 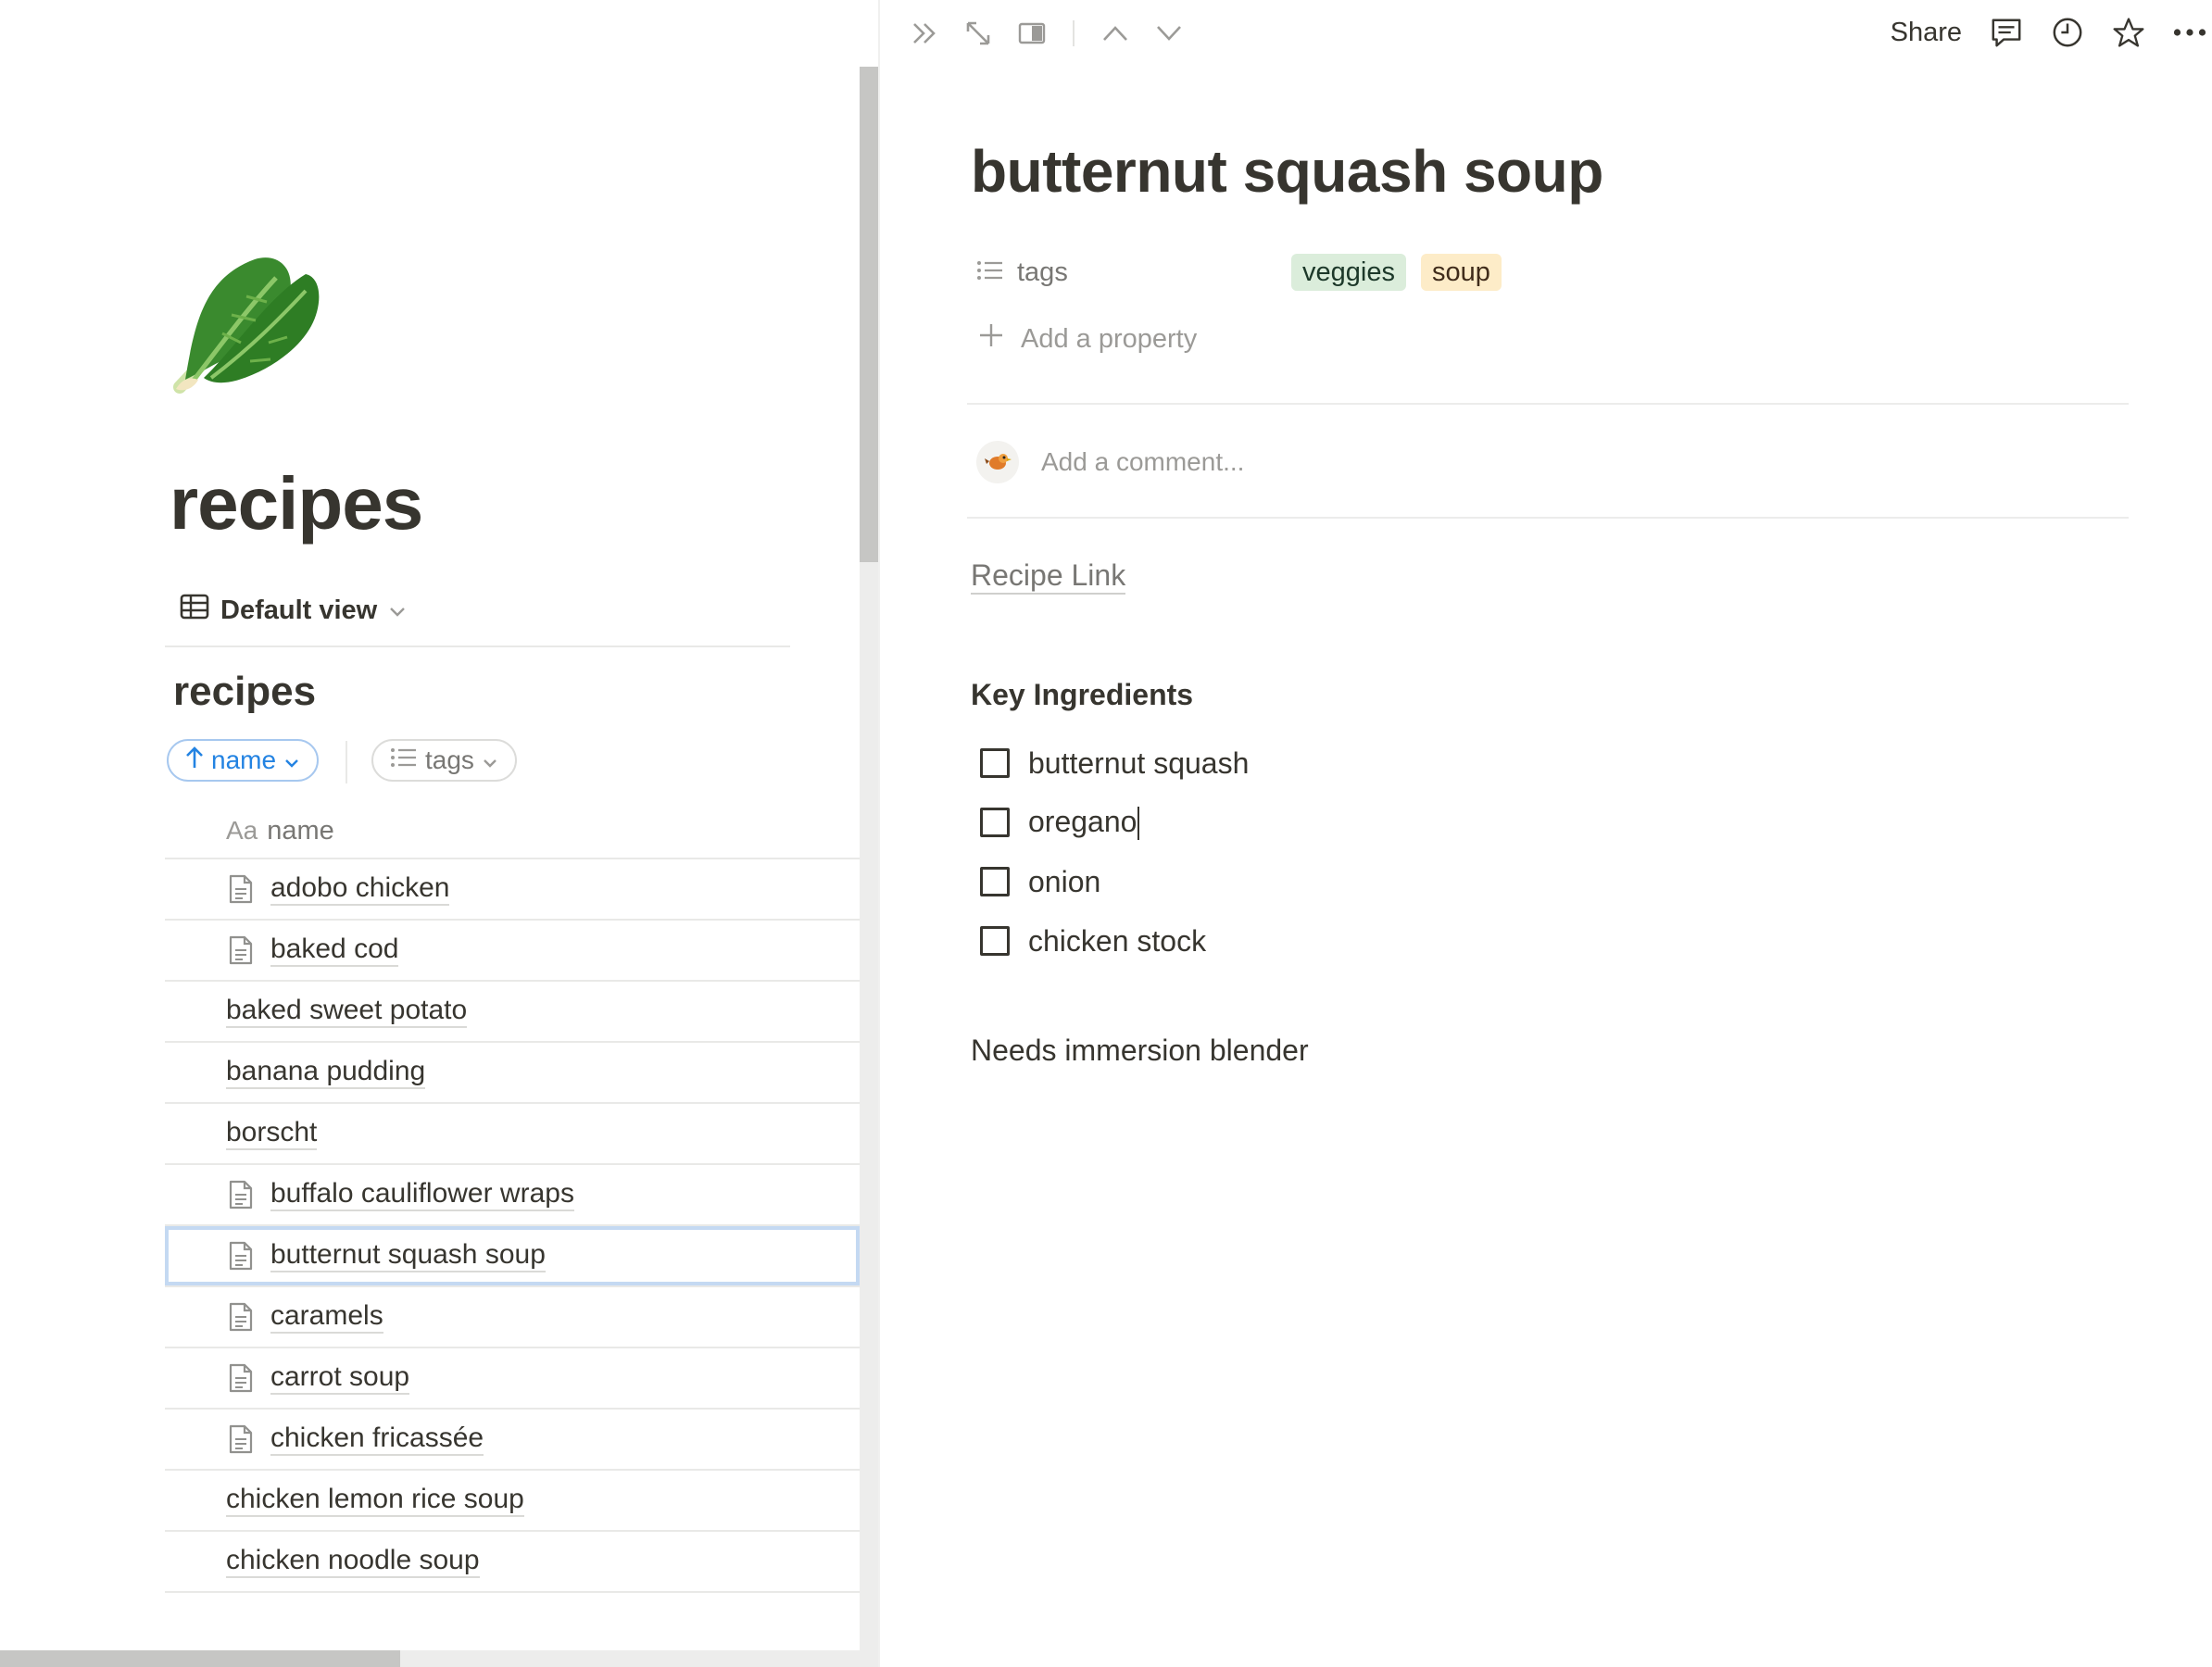 I want to click on clock-icon, so click(x=2067, y=32).